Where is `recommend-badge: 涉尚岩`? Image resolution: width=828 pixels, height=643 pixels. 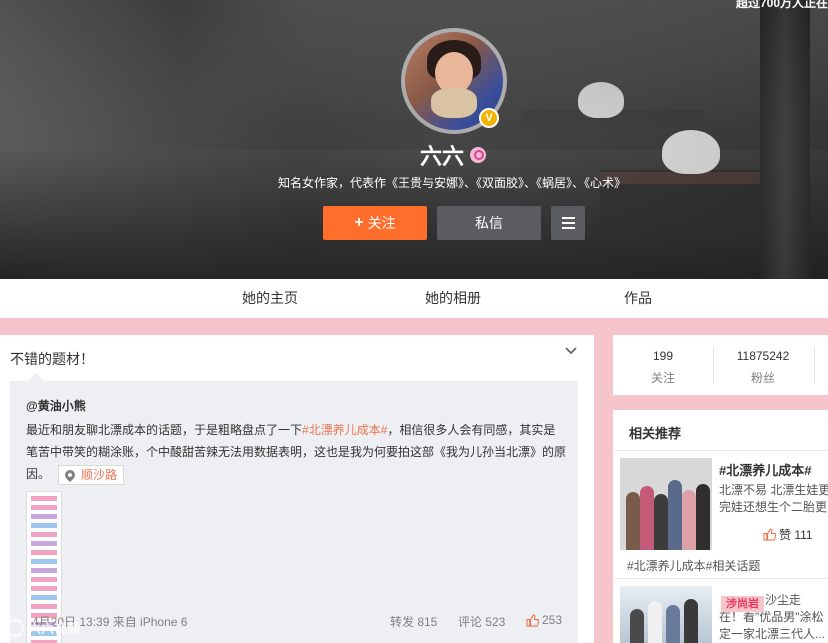 recommend-badge: 涉尚岩 is located at coordinates (742, 604).